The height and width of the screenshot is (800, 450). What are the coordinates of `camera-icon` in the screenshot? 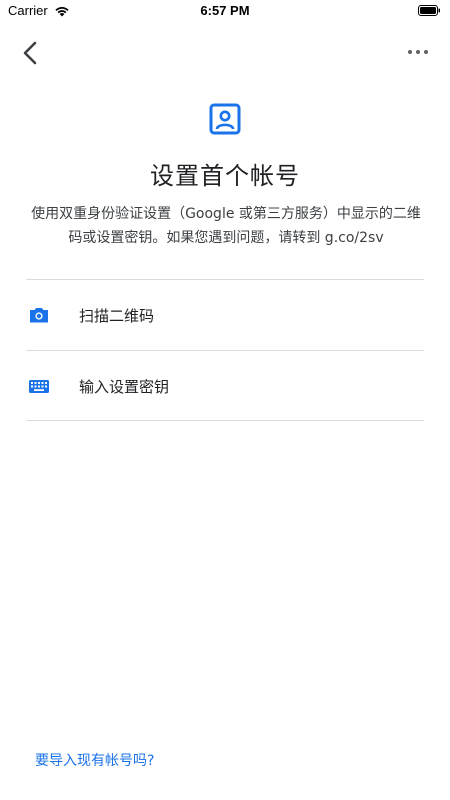 It's located at (39, 315).